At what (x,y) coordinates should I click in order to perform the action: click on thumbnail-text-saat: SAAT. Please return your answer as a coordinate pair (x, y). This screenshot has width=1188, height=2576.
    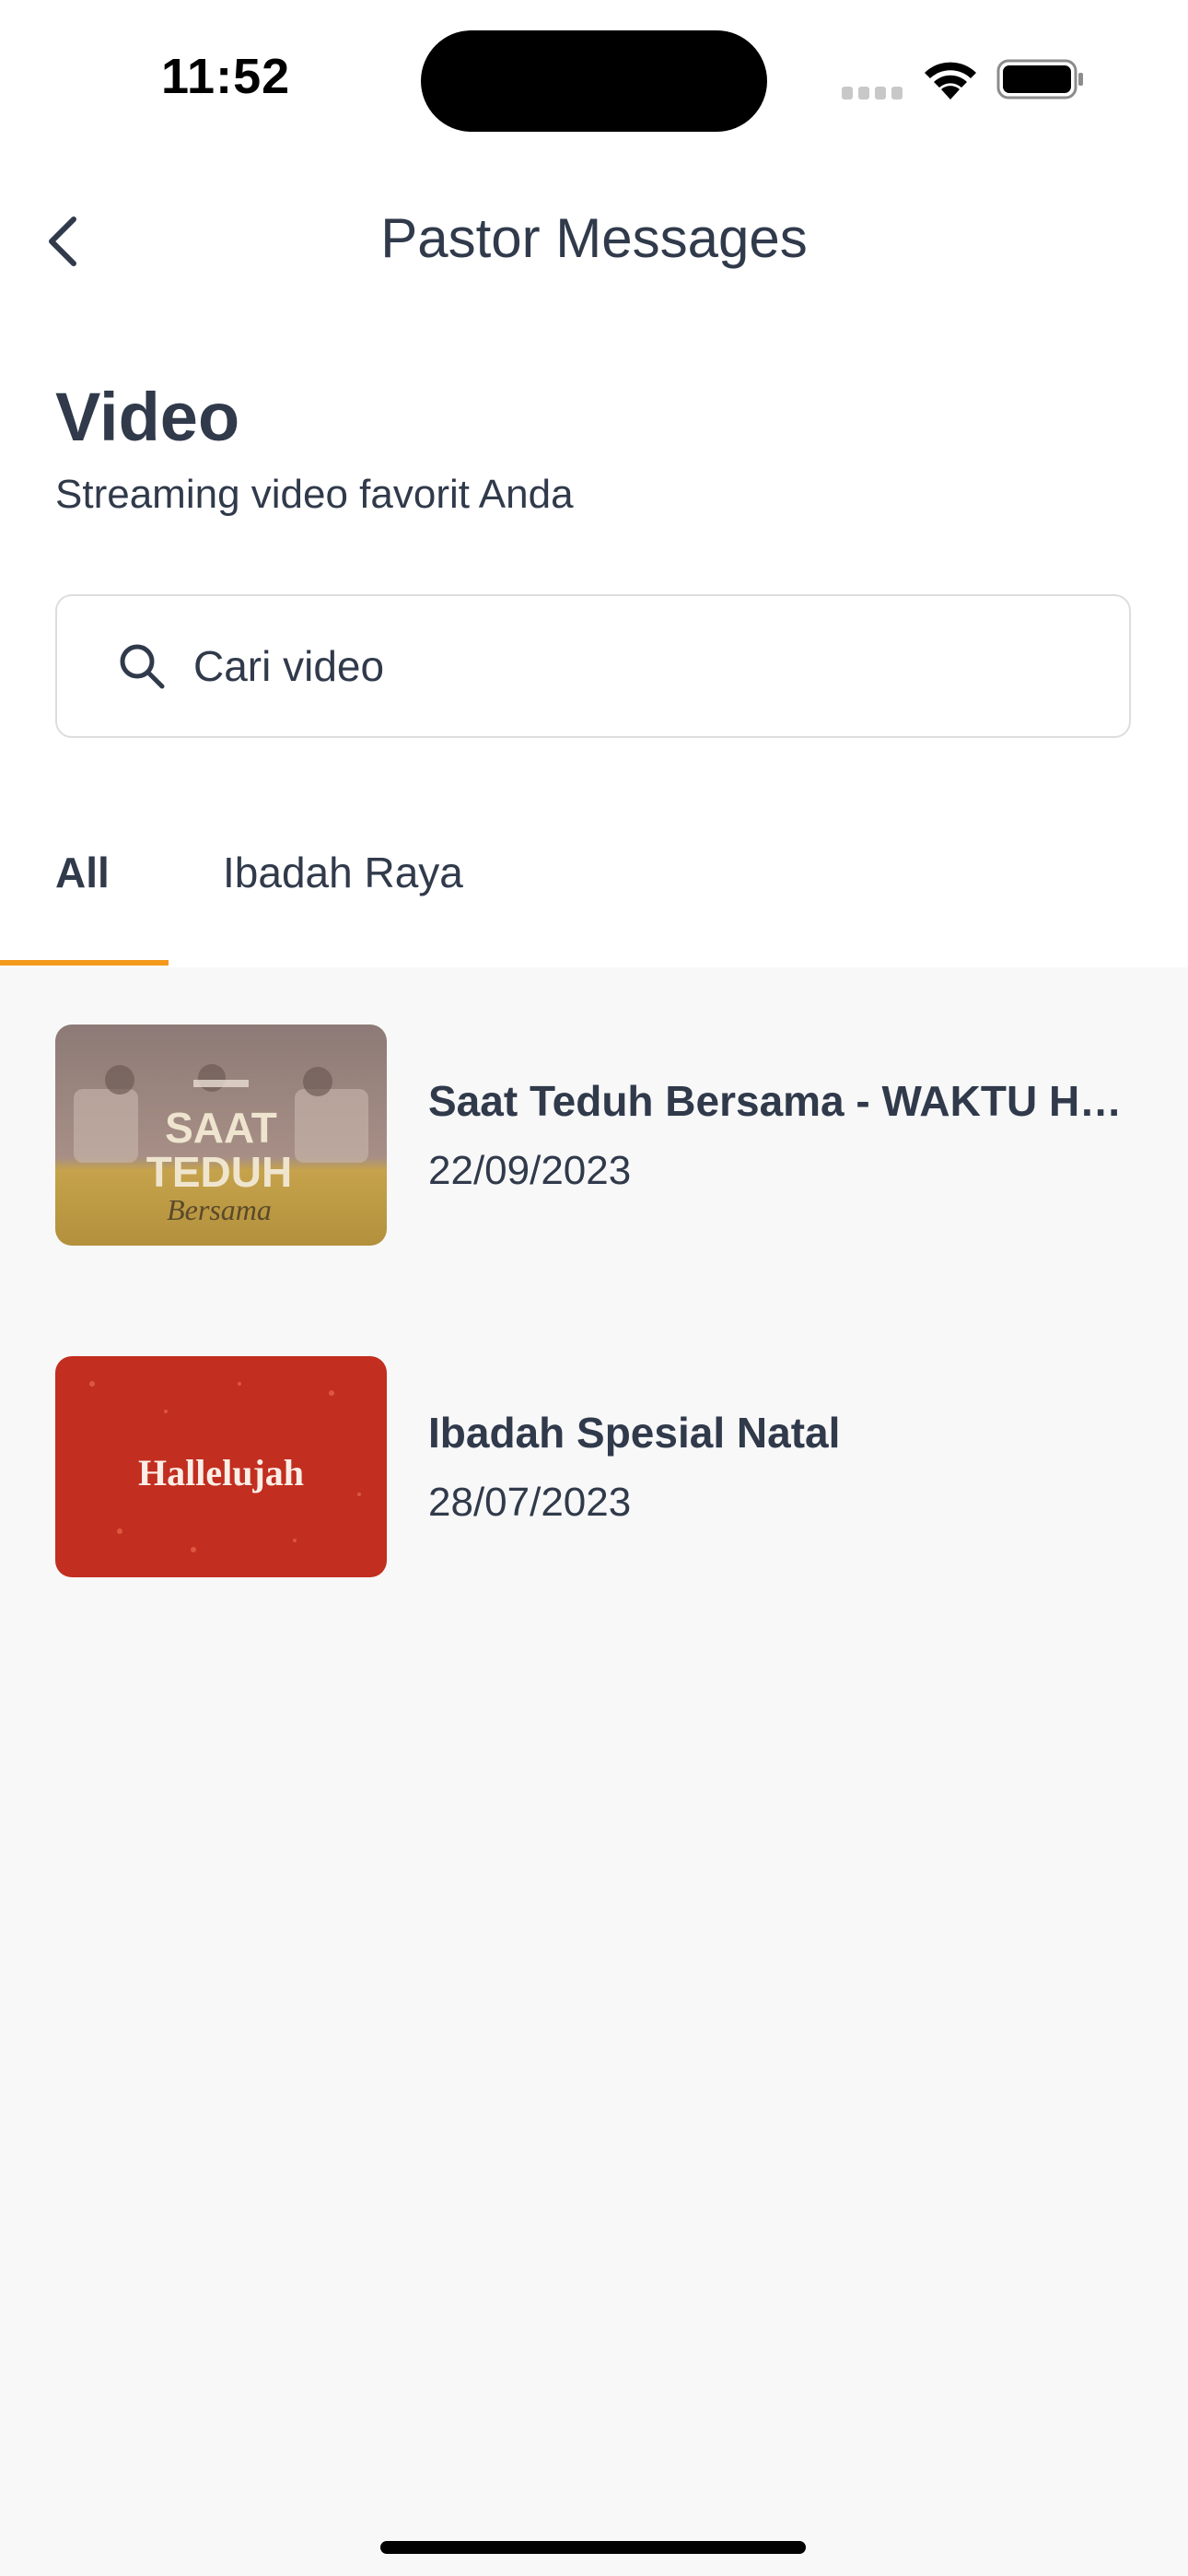
    Looking at the image, I should click on (221, 1128).